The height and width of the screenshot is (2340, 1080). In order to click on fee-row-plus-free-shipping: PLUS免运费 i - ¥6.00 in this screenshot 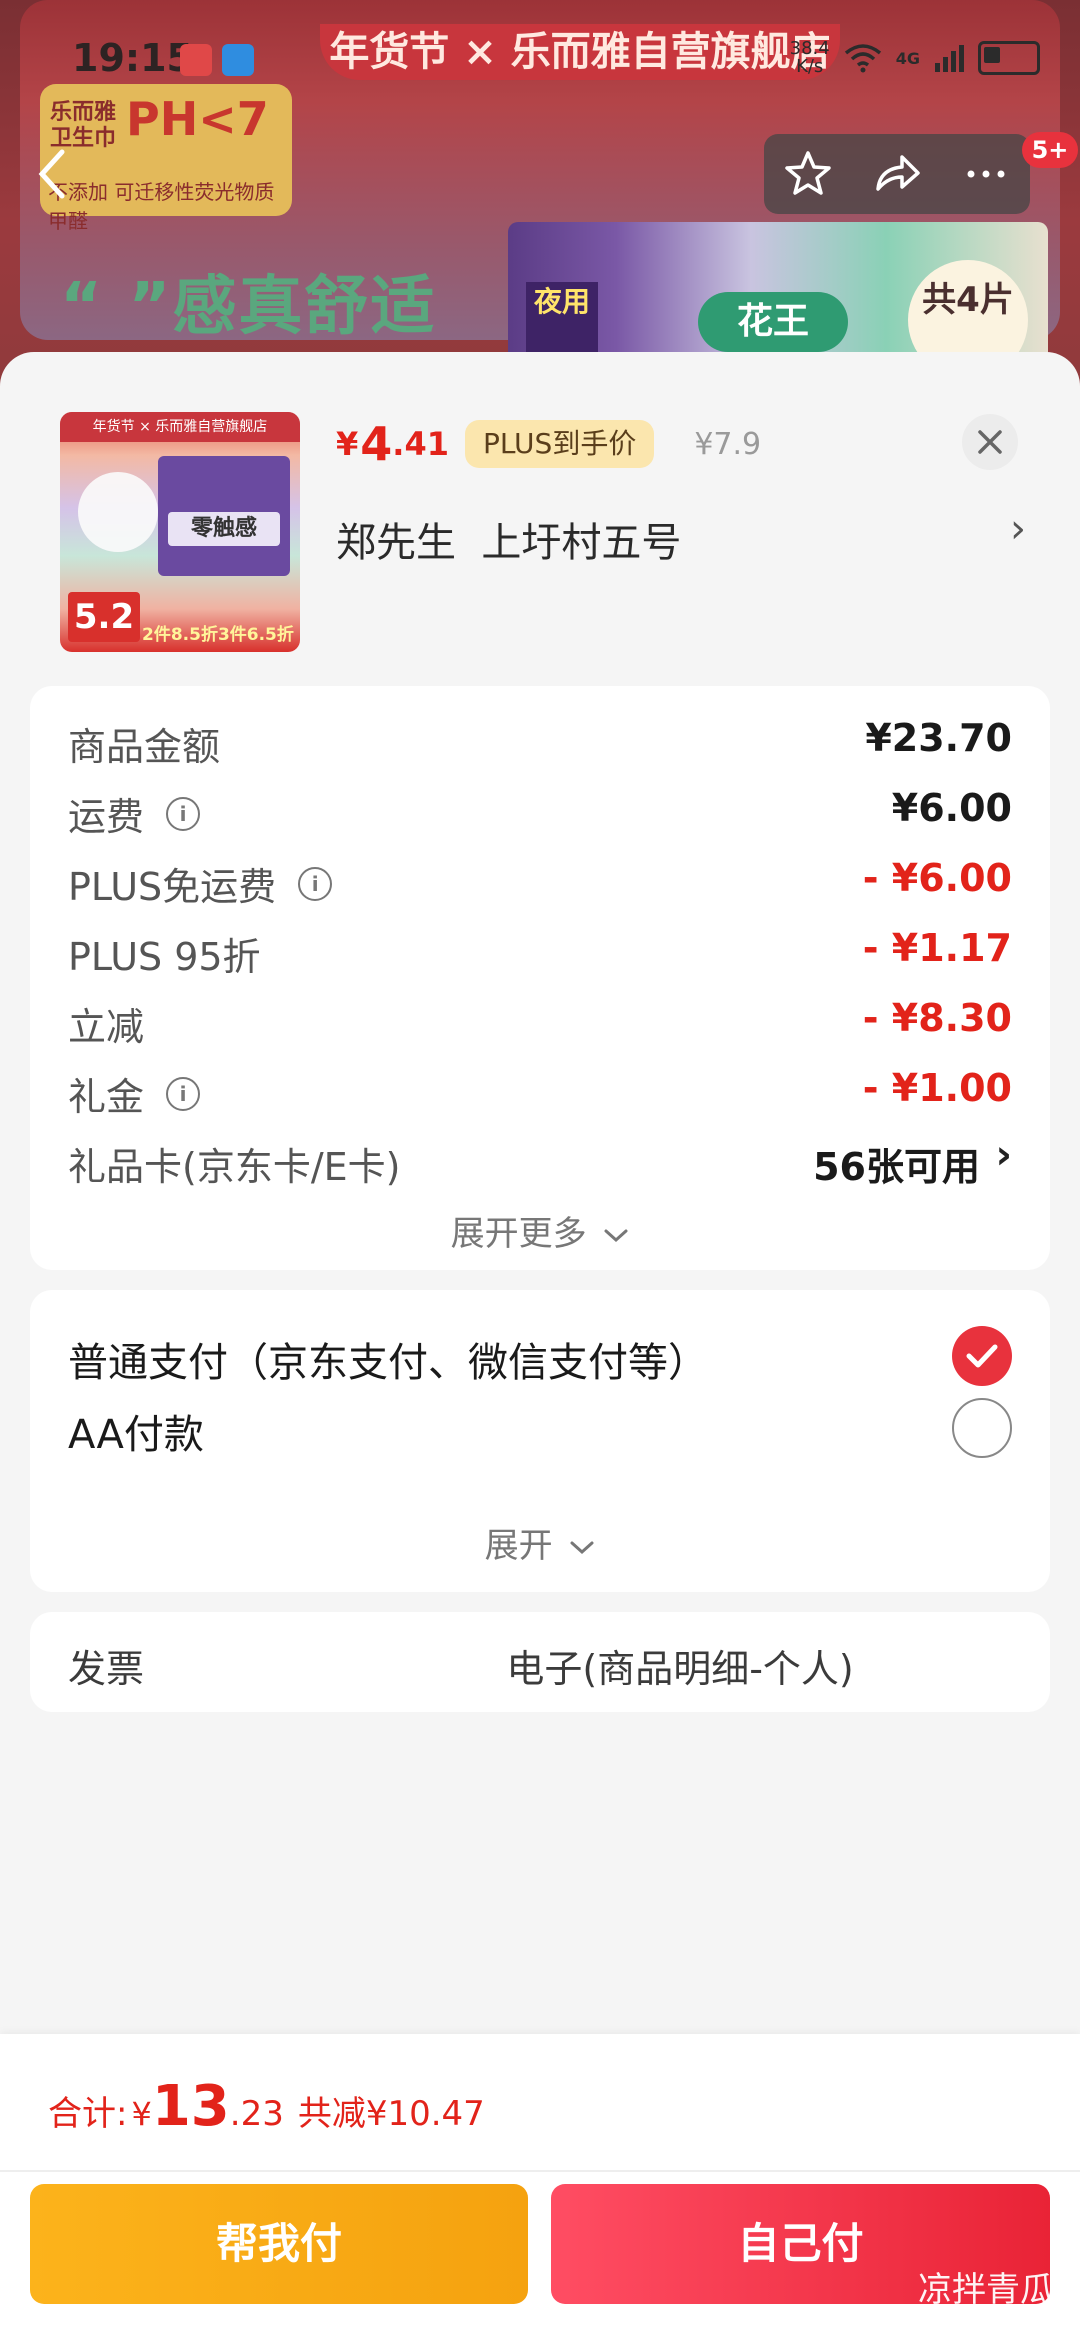, I will do `click(540, 880)`.